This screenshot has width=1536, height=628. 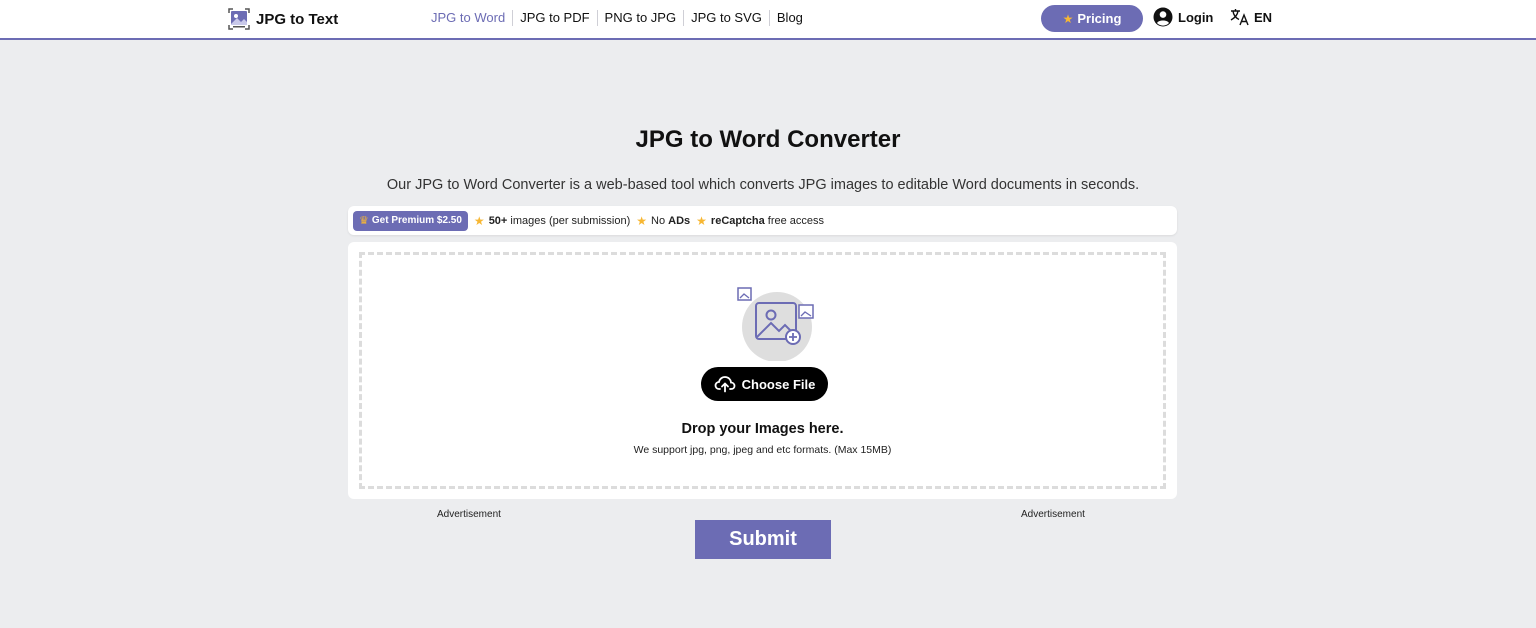 What do you see at coordinates (469, 514) in the screenshot?
I see `advertisement-label-left: Advertisement` at bounding box center [469, 514].